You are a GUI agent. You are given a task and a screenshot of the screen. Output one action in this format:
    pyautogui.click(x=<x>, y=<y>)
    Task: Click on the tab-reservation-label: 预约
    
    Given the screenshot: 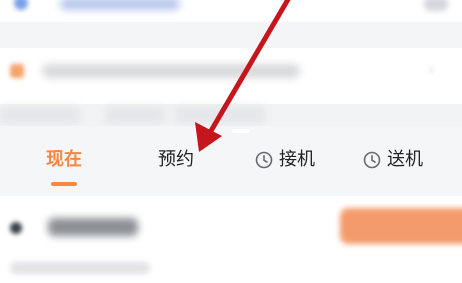 What is the action you would take?
    pyautogui.click(x=176, y=159)
    